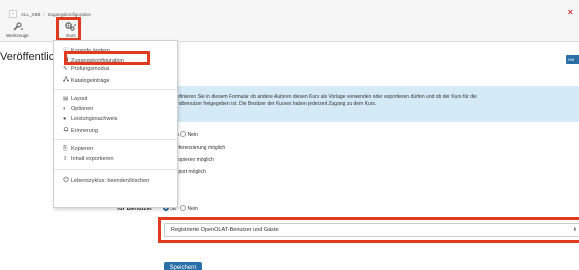 The height and width of the screenshot is (270, 579). I want to click on wrench-icon, so click(18, 26).